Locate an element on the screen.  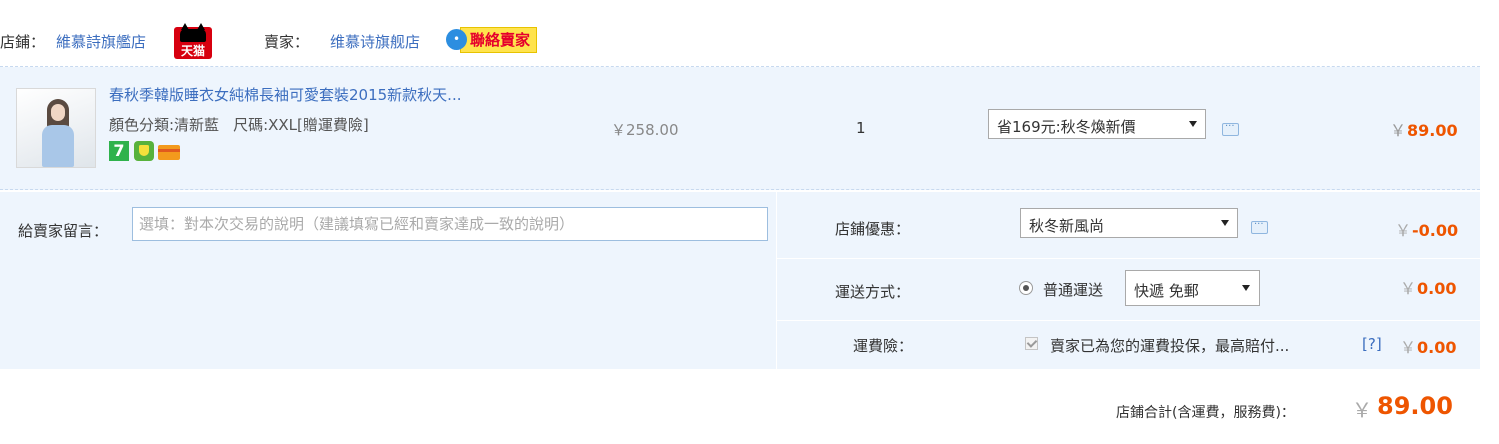
contact-seller-label: 聯絡賣家 is located at coordinates (499, 40).